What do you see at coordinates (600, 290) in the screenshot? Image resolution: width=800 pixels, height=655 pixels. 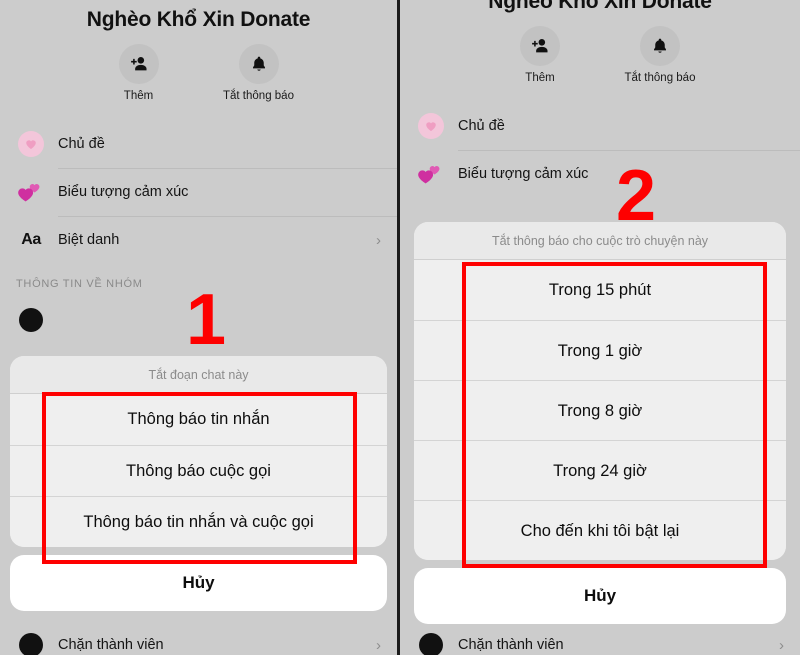 I see `sheet-option-15-minutes: Trong 15 phút` at bounding box center [600, 290].